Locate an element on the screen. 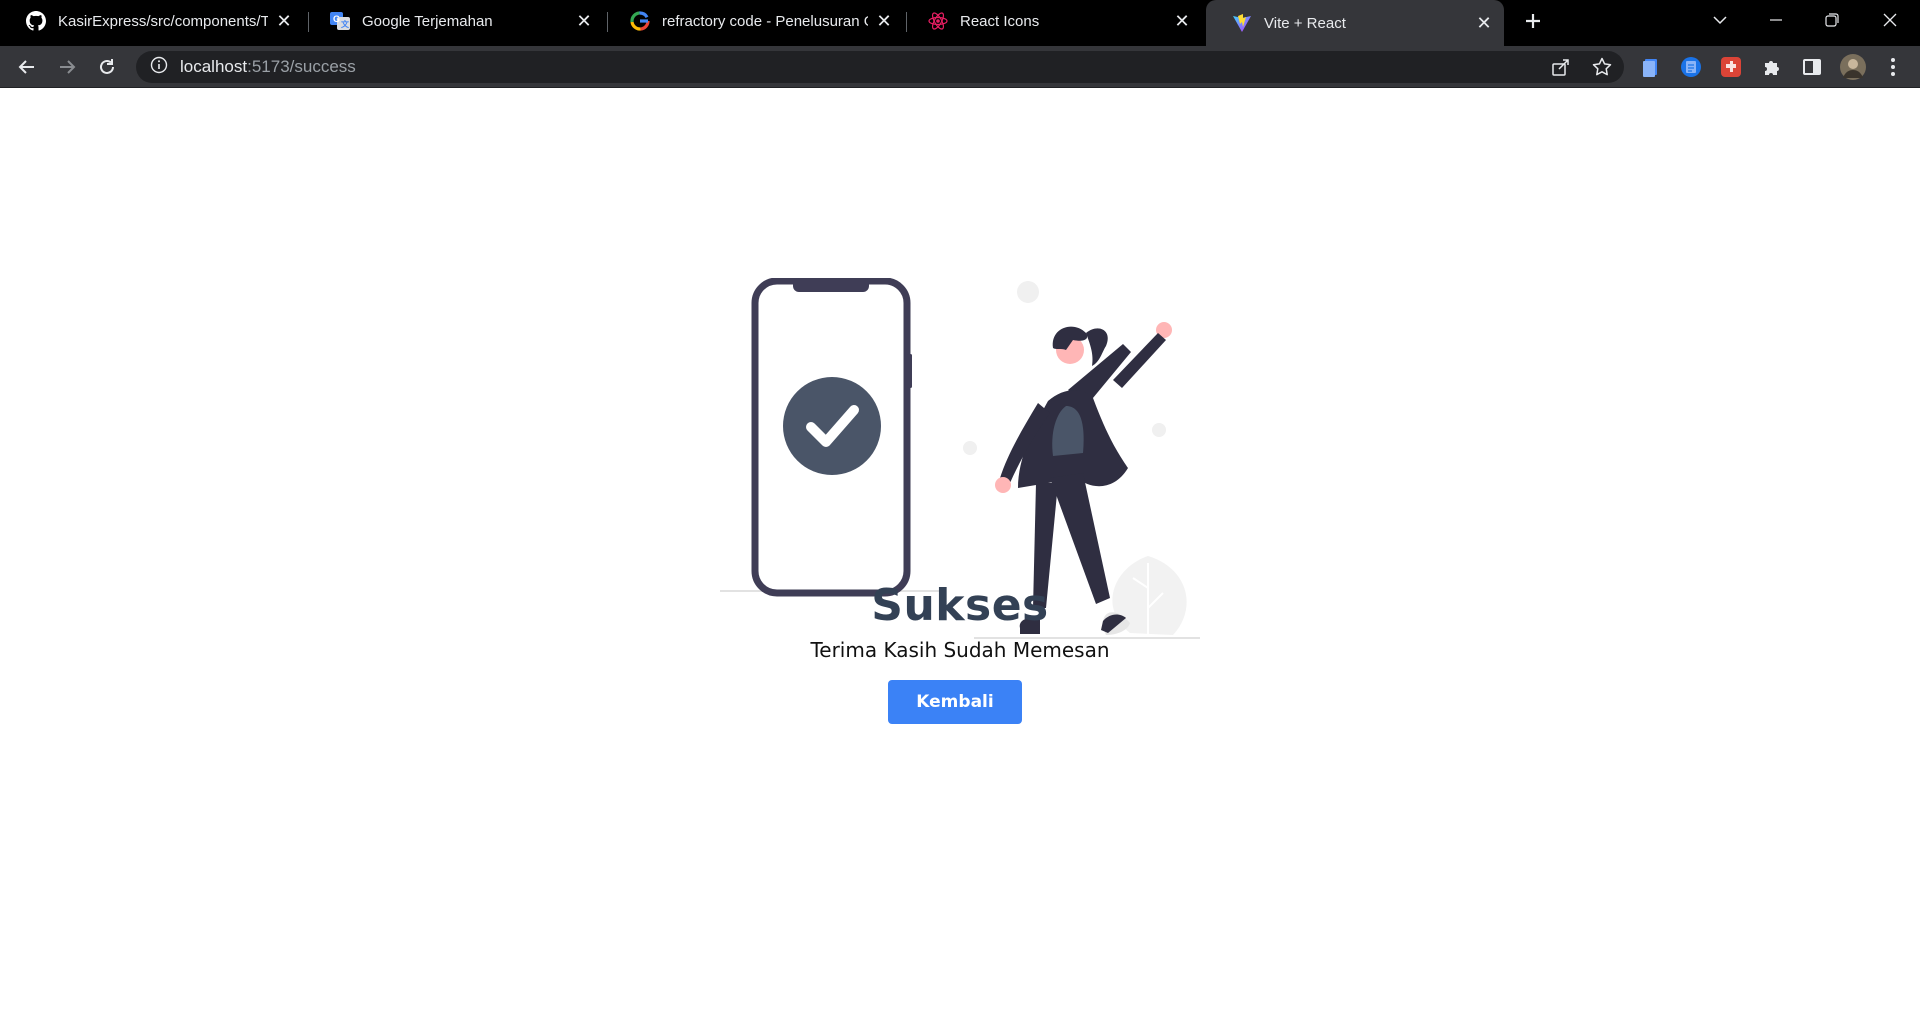 This screenshot has height=1020, width=1920. tab-search-button is located at coordinates (1720, 20).